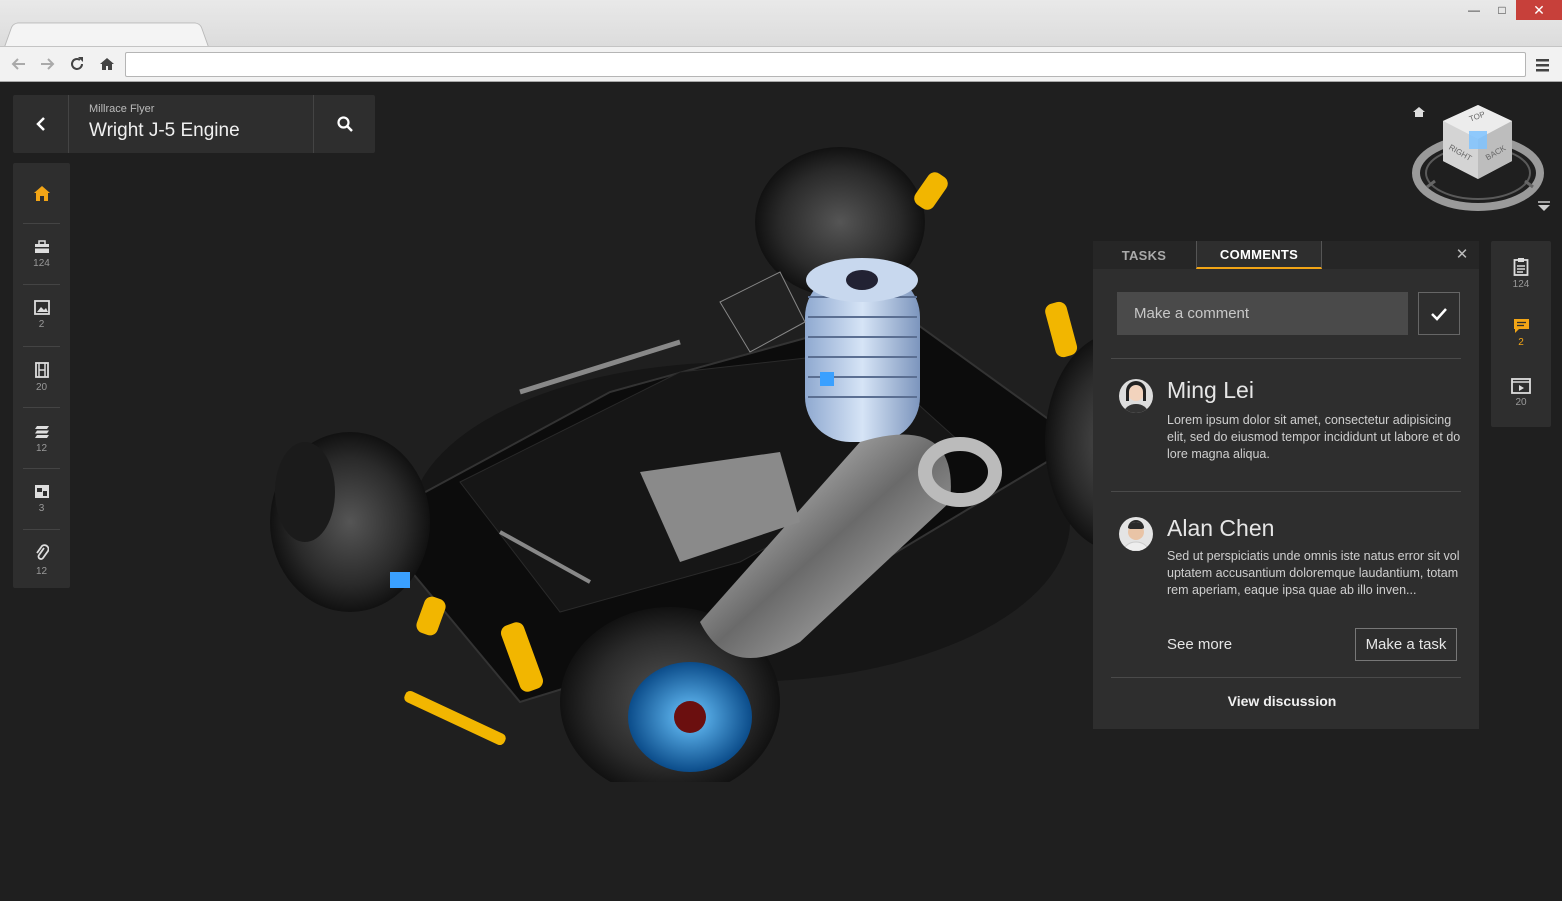  I want to click on view-cube: TOP RIGHT BACK, so click(1480, 157).